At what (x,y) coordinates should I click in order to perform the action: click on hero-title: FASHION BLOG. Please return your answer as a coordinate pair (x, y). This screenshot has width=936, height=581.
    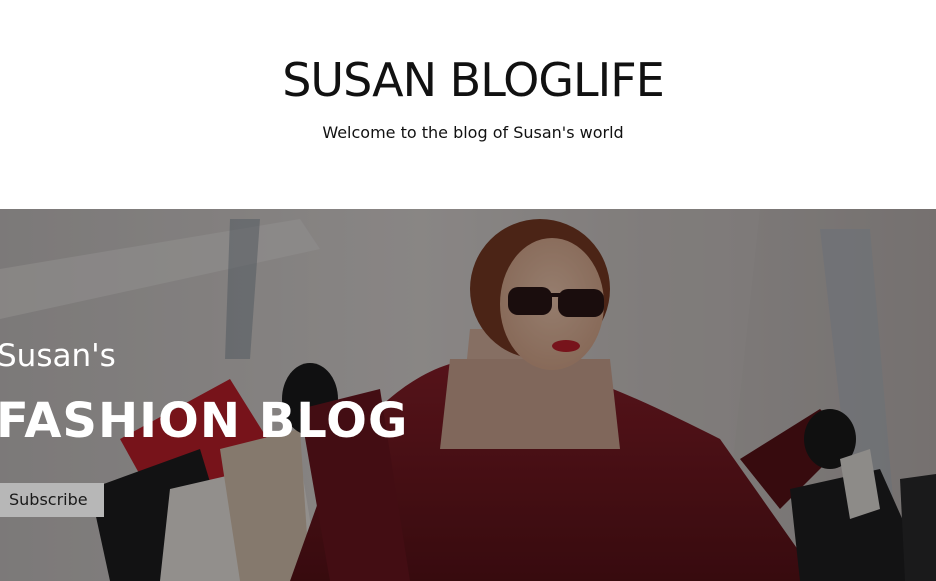
    Looking at the image, I should click on (204, 421).